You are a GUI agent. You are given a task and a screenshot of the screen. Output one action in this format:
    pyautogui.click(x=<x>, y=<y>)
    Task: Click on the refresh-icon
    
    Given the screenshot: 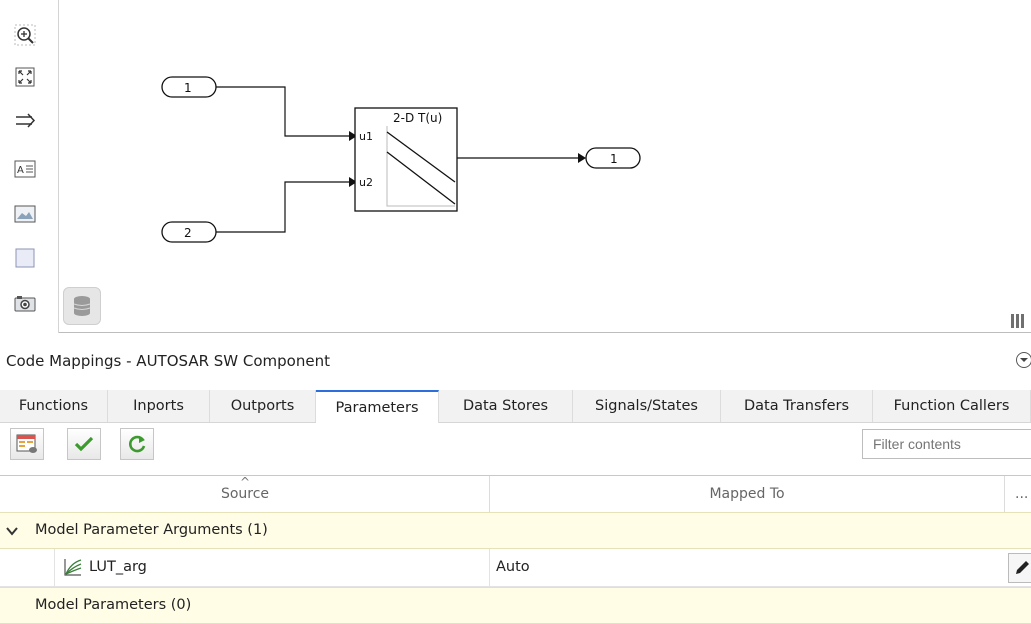 What is the action you would take?
    pyautogui.click(x=137, y=444)
    